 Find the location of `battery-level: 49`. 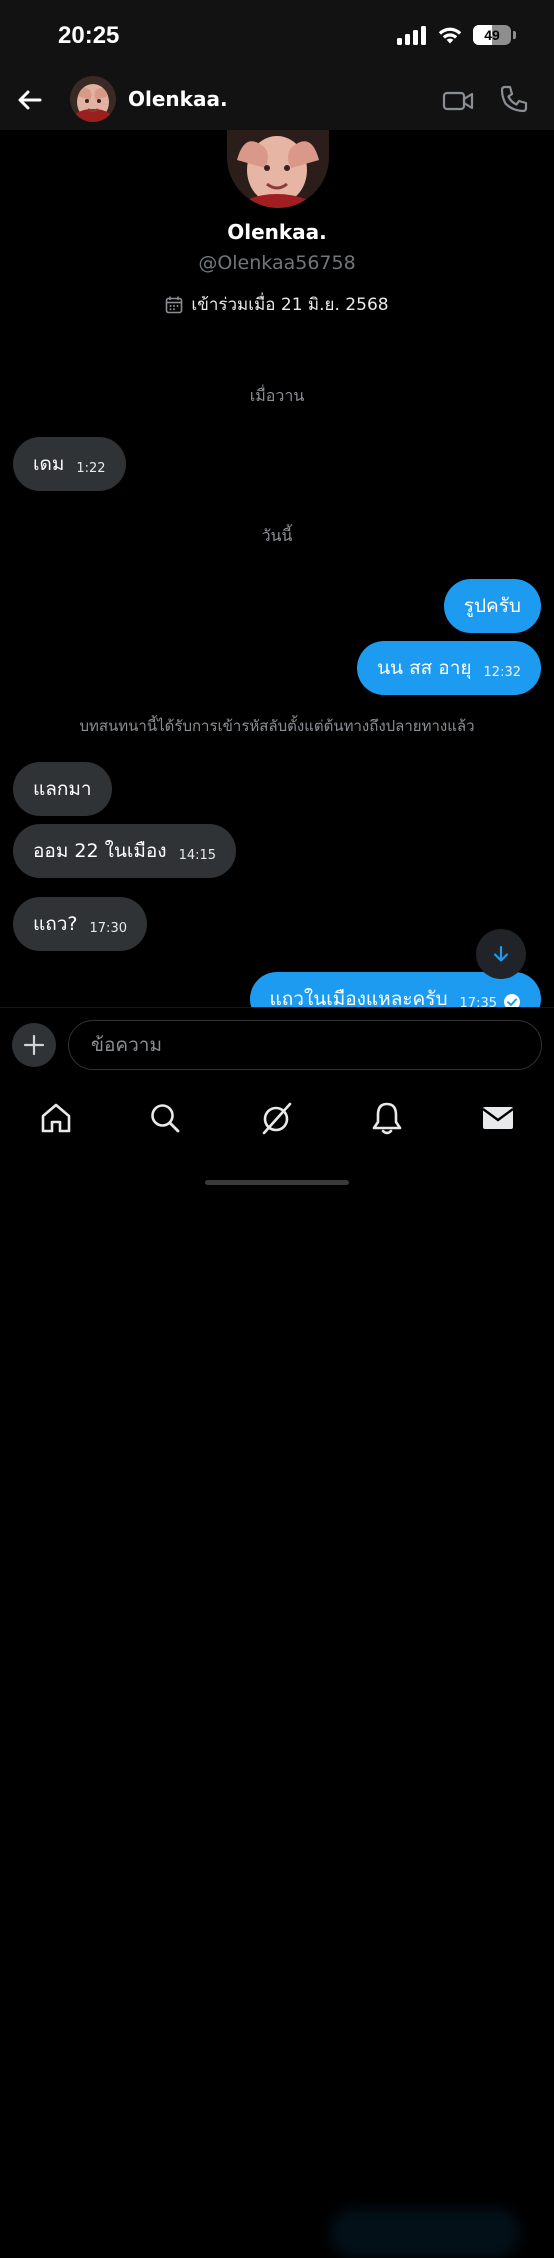

battery-level: 49 is located at coordinates (492, 35).